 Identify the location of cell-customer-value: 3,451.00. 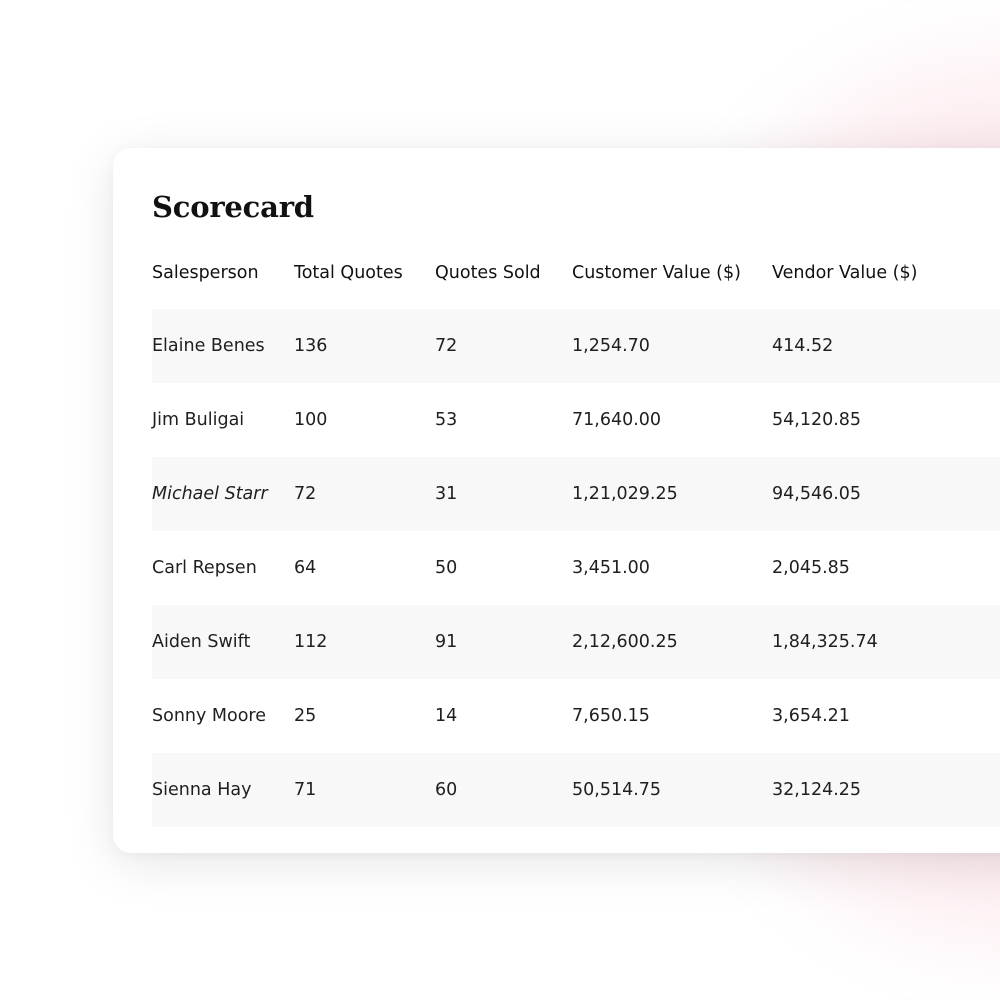
(611, 568).